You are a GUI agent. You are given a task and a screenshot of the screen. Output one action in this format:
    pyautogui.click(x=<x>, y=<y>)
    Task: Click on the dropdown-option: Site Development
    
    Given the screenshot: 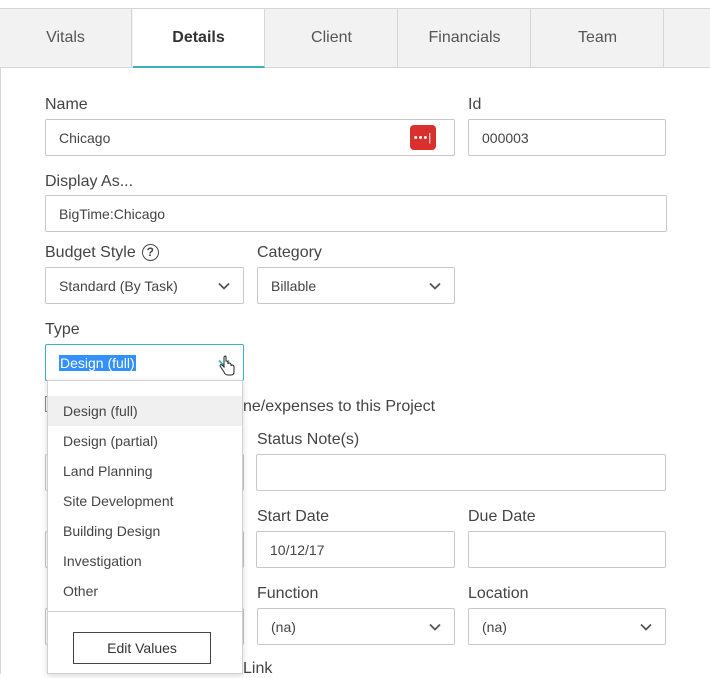 What is the action you would take?
    pyautogui.click(x=145, y=501)
    